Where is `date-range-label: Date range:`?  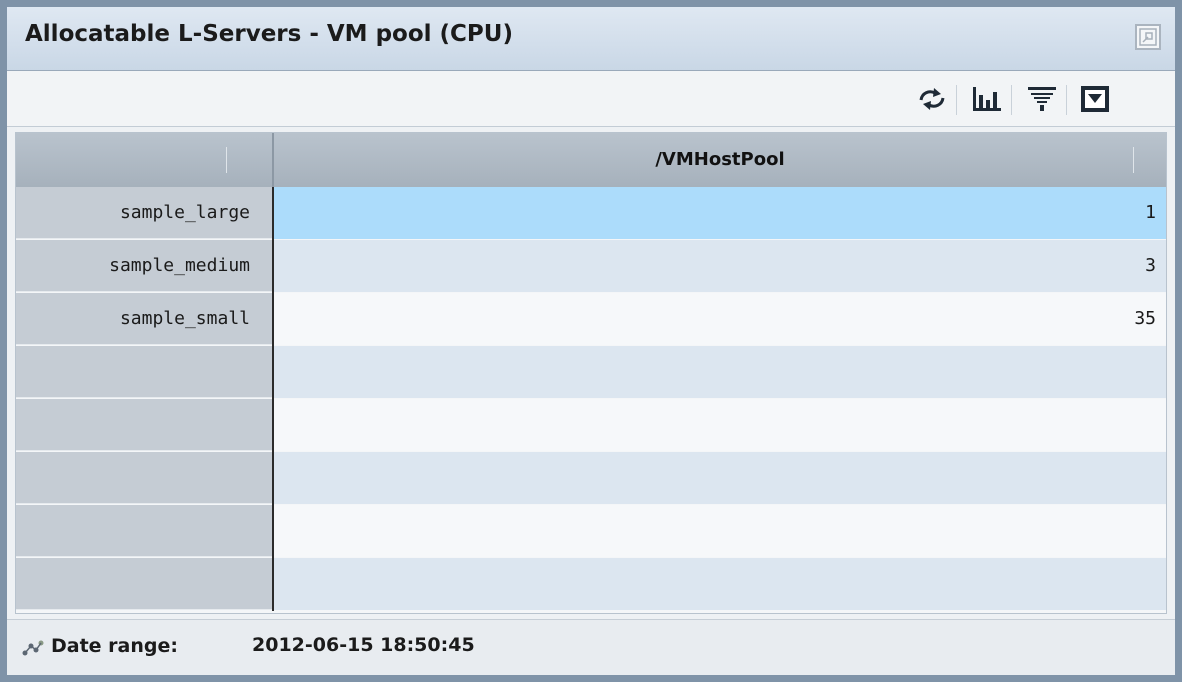 date-range-label: Date range: is located at coordinates (114, 646).